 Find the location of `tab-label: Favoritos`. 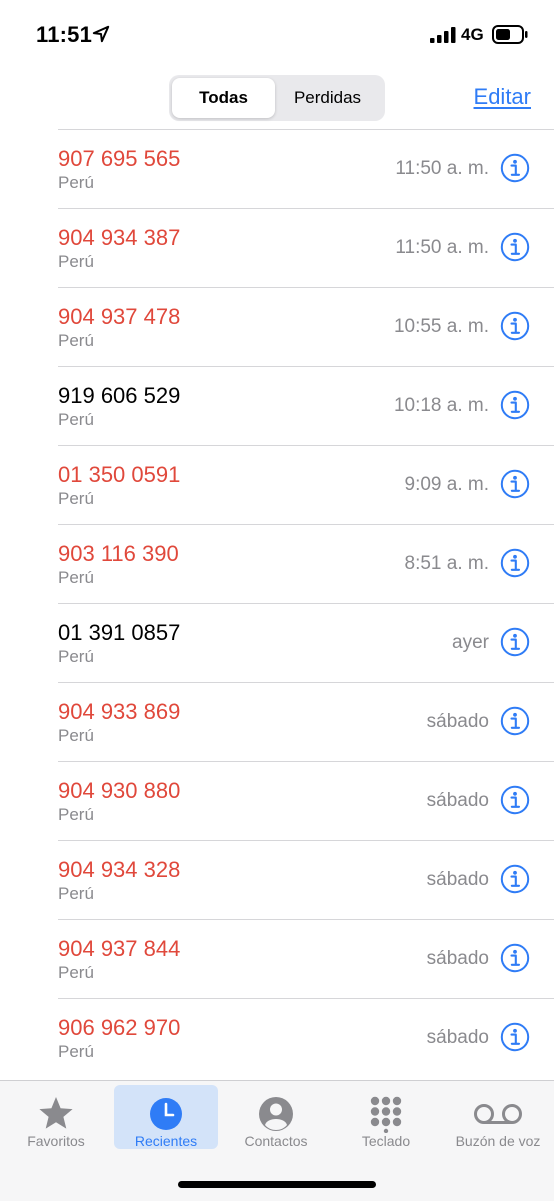

tab-label: Favoritos is located at coordinates (56, 1141).